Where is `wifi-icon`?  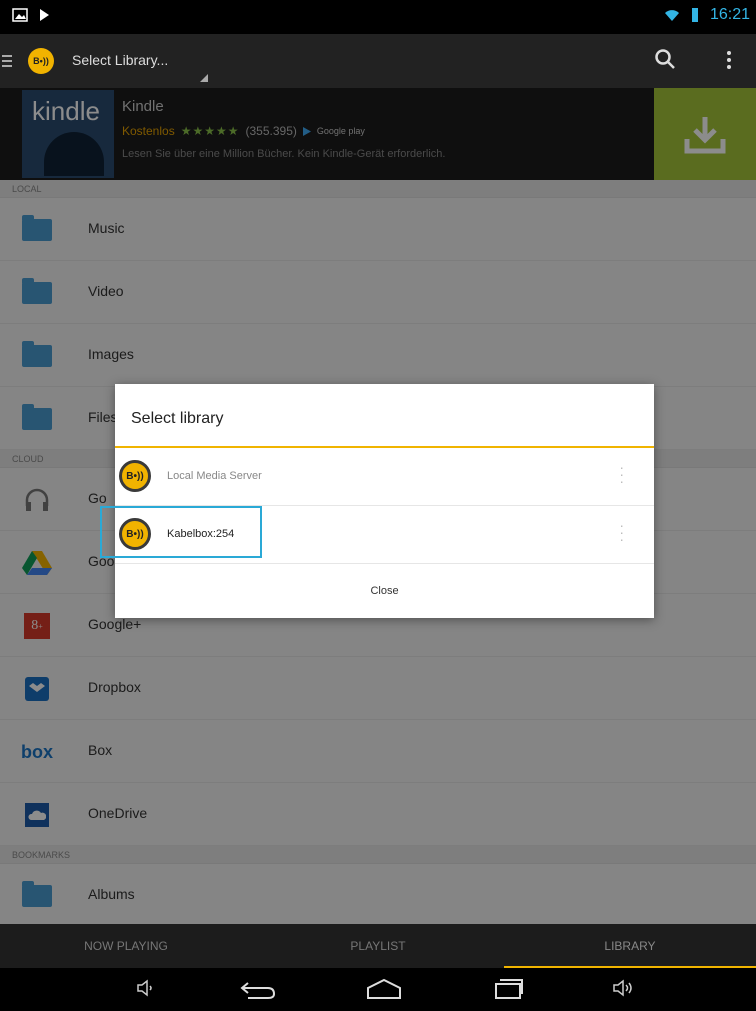 wifi-icon is located at coordinates (671, 15).